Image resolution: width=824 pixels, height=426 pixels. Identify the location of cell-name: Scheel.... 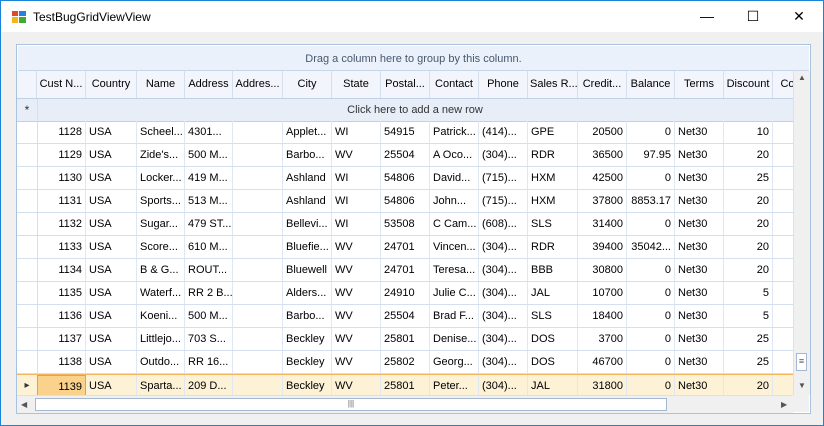
(161, 132).